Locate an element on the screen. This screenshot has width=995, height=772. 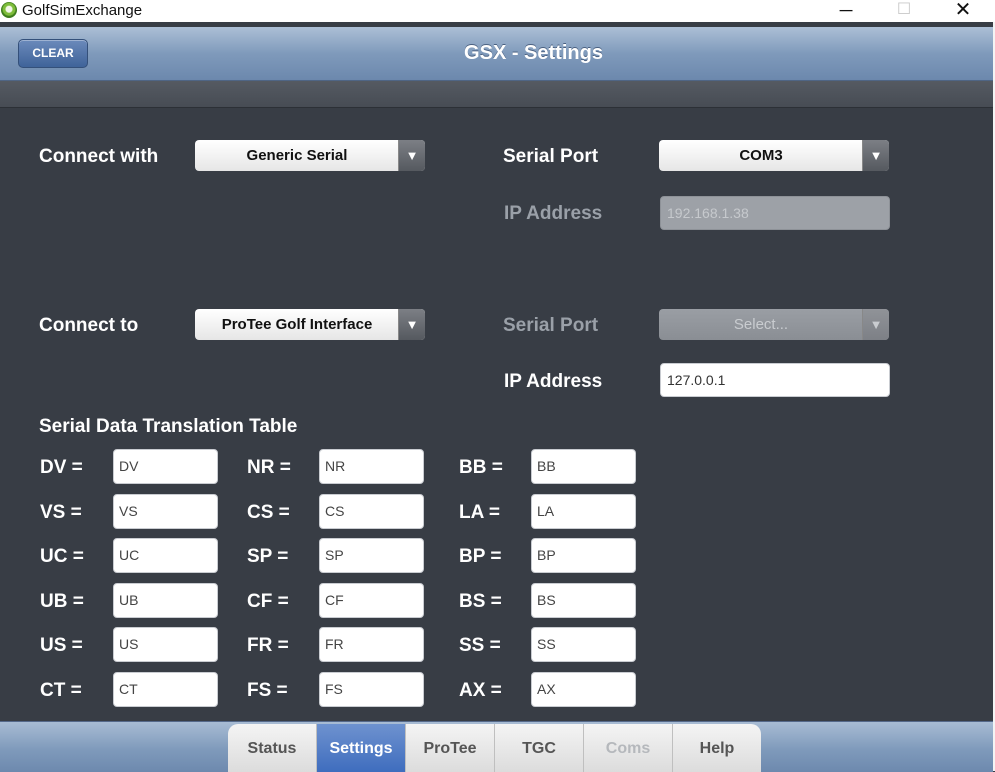
translation-input: BP is located at coordinates (583, 555).